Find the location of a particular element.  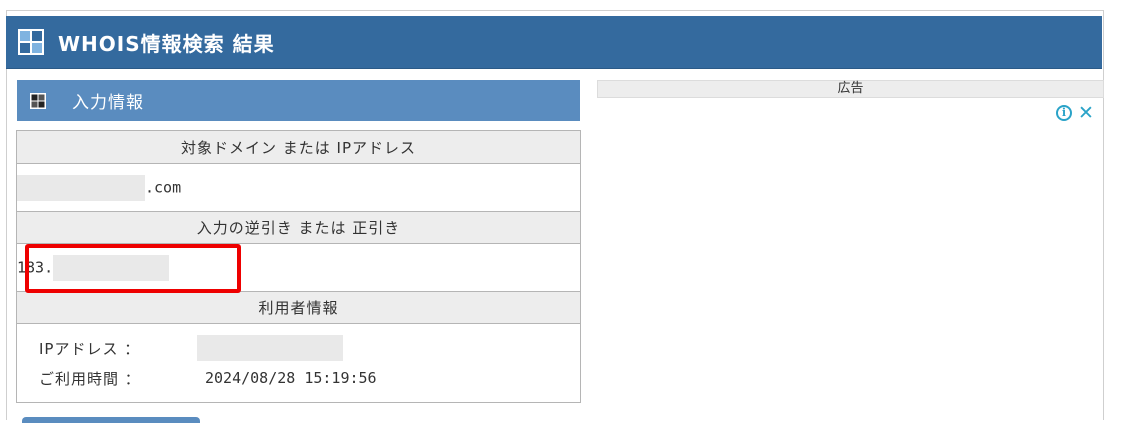

usage-time-label: ご利用時間 ： is located at coordinates (90, 378).